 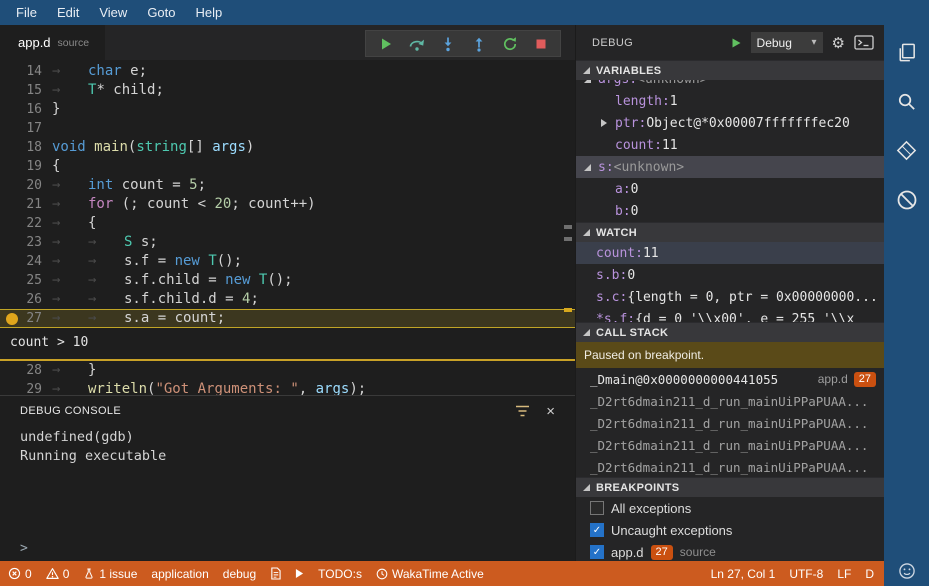 What do you see at coordinates (568, 227) in the screenshot?
I see `editor-scrollbar` at bounding box center [568, 227].